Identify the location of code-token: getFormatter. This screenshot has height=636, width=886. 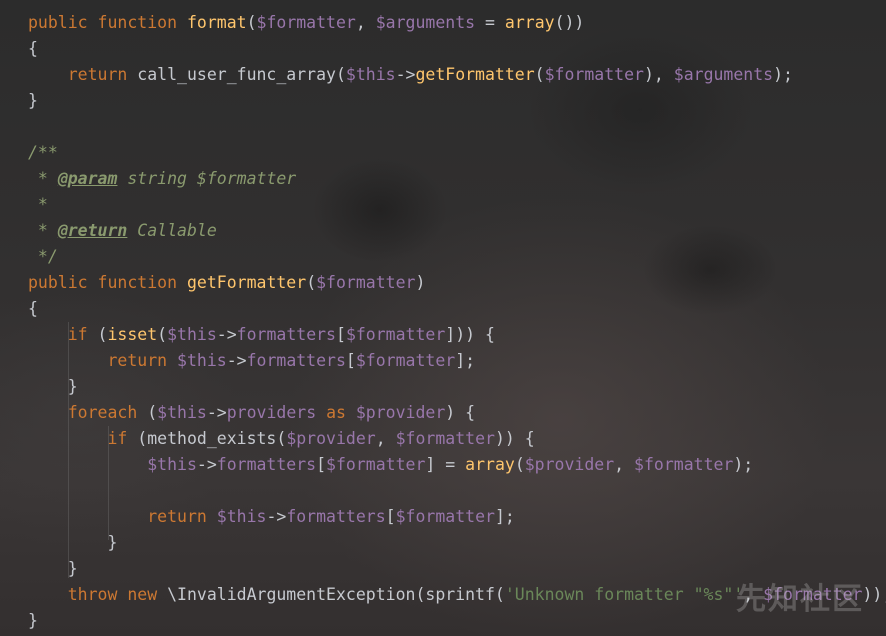
(246, 282).